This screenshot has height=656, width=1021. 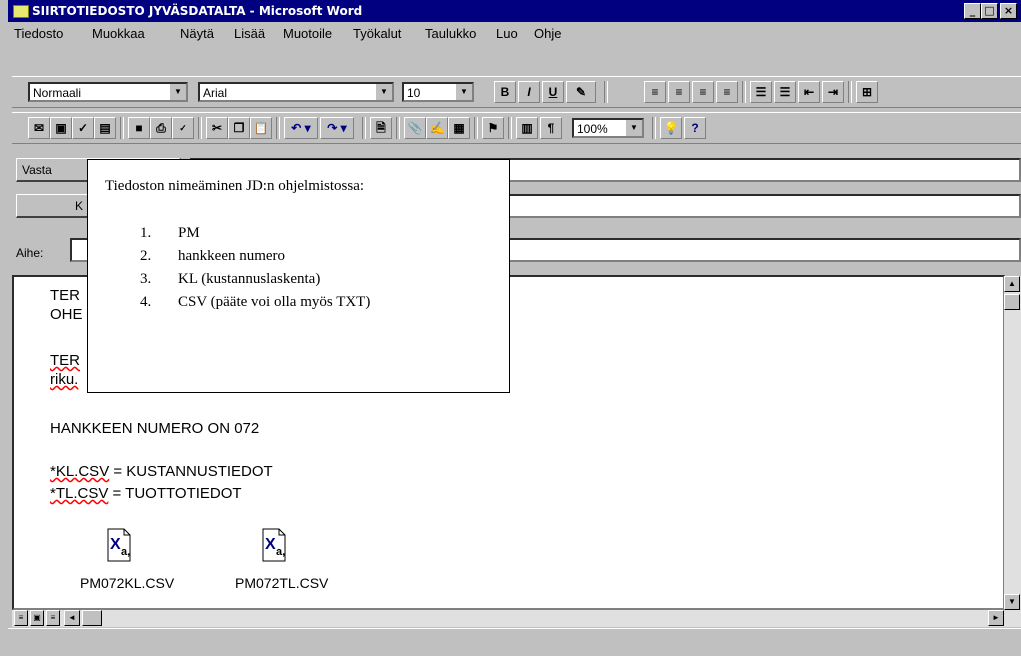 I want to click on hscroll-thumb, so click(x=92, y=618).